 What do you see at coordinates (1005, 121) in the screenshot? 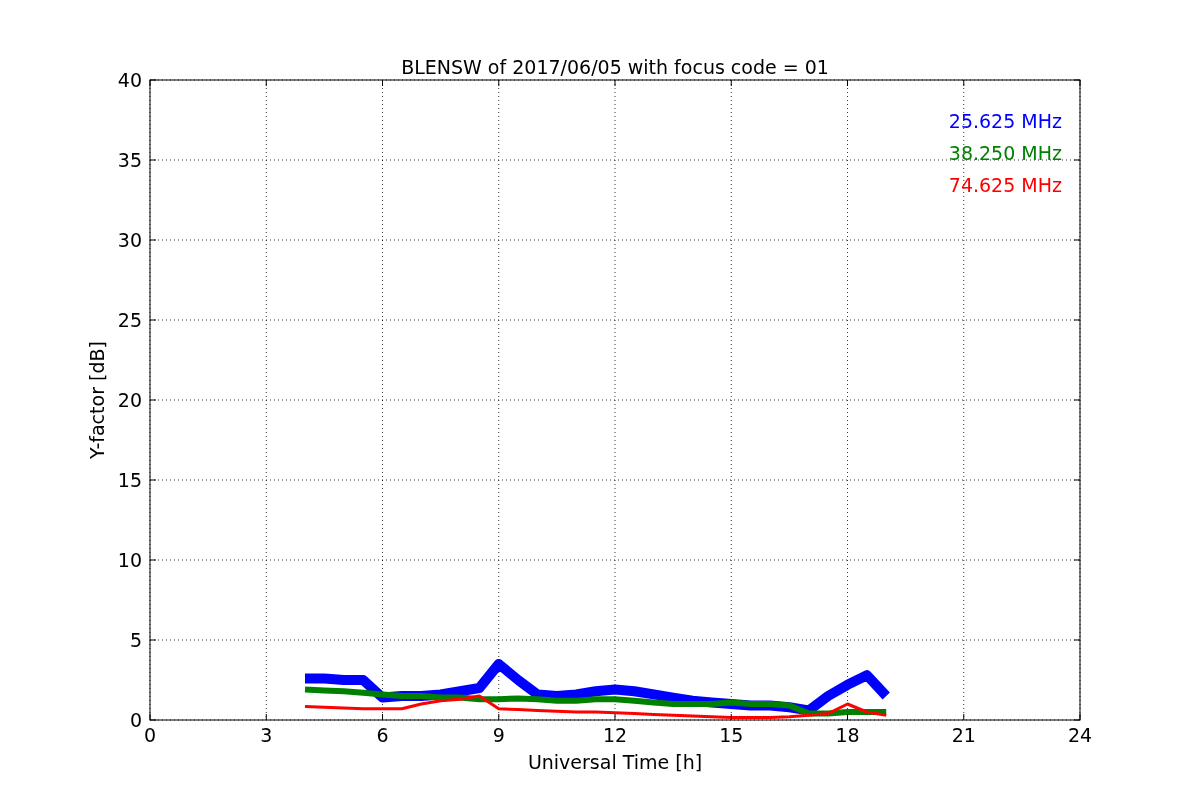
I see `legend-label: 25.625 MHz` at bounding box center [1005, 121].